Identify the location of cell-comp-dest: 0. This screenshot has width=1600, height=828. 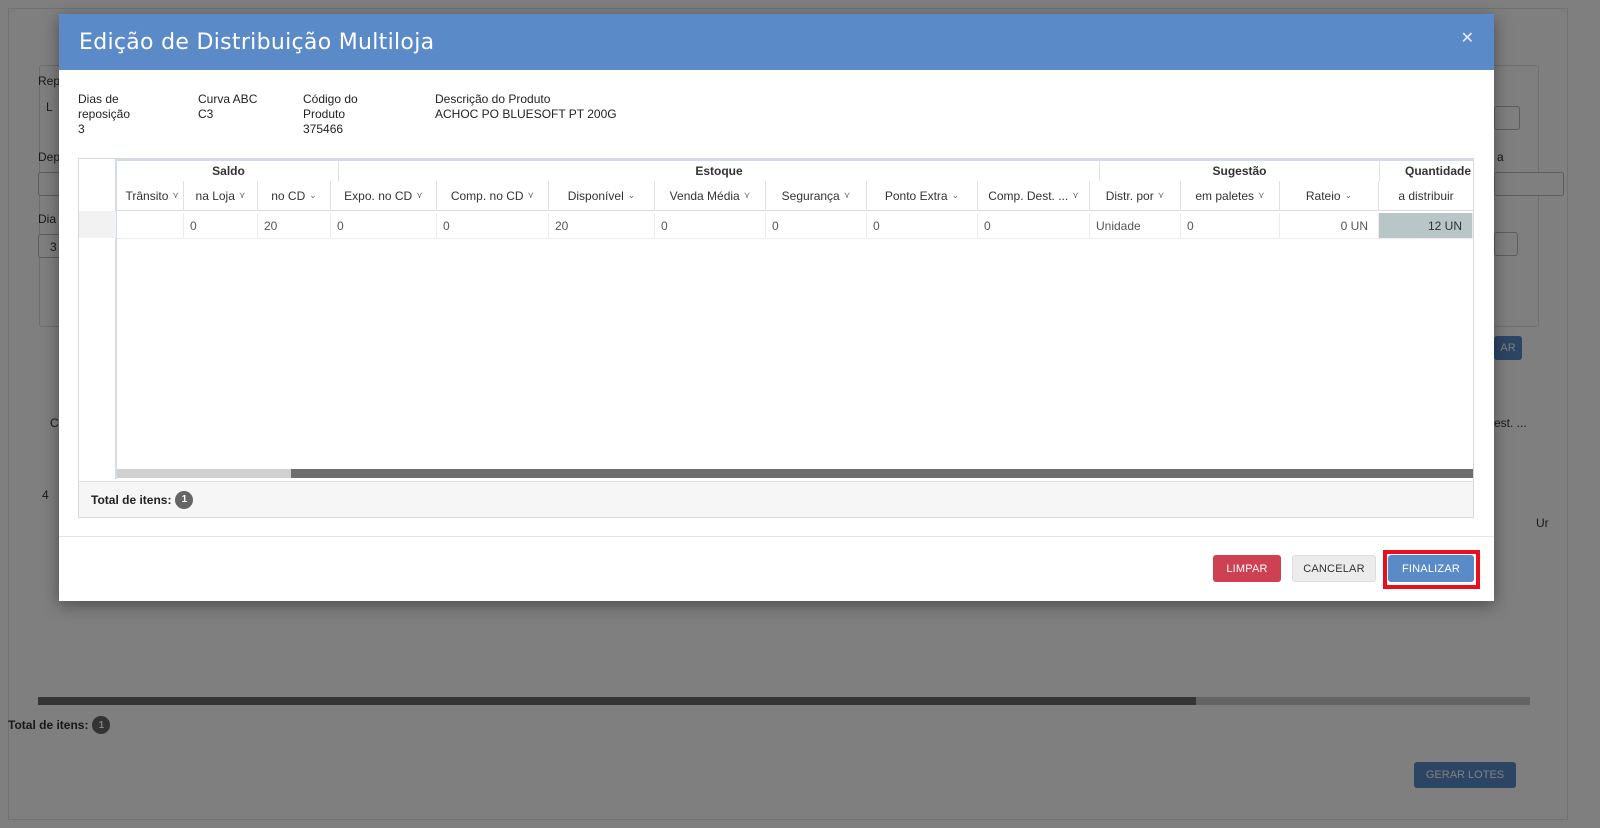
(1034, 226).